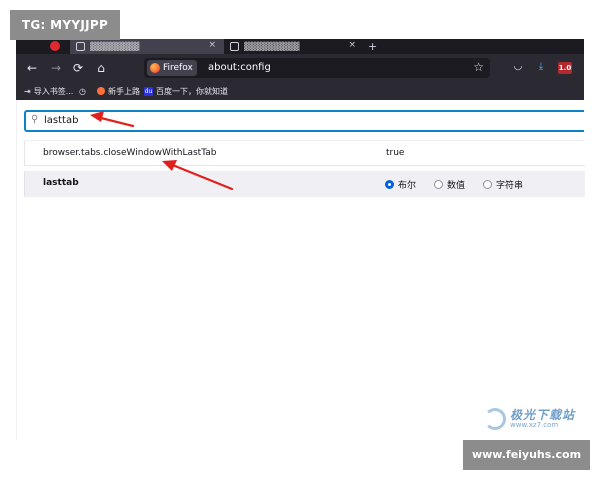  Describe the element at coordinates (65, 25) in the screenshot. I see `watermark-top-left: TG: MYYJJPP` at that location.